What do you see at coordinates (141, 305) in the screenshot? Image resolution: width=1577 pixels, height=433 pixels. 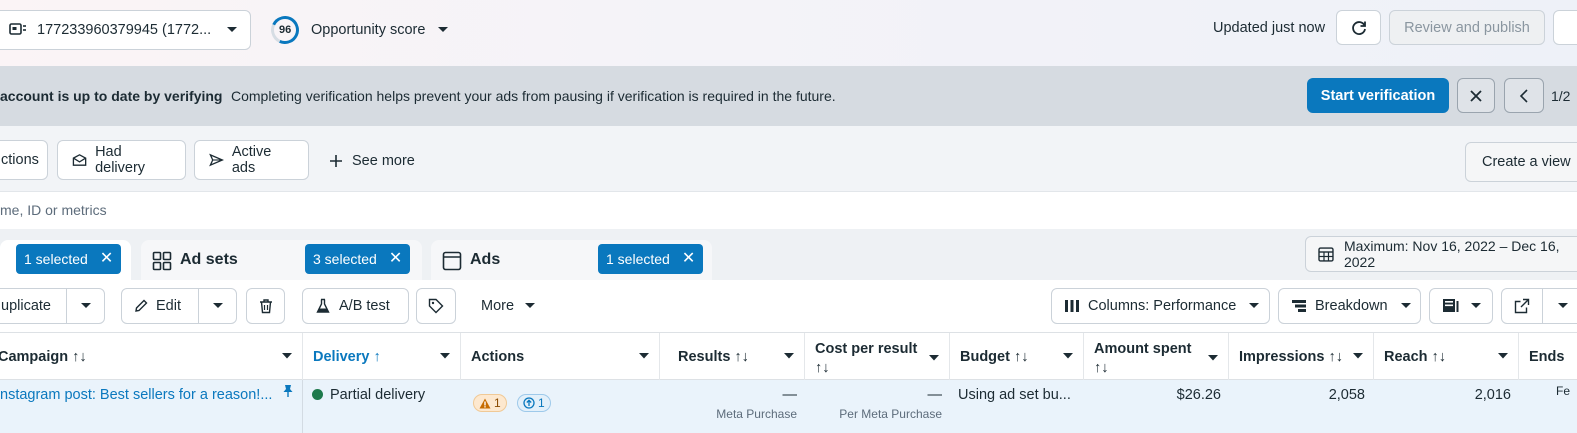 I see `pencil-icon` at bounding box center [141, 305].